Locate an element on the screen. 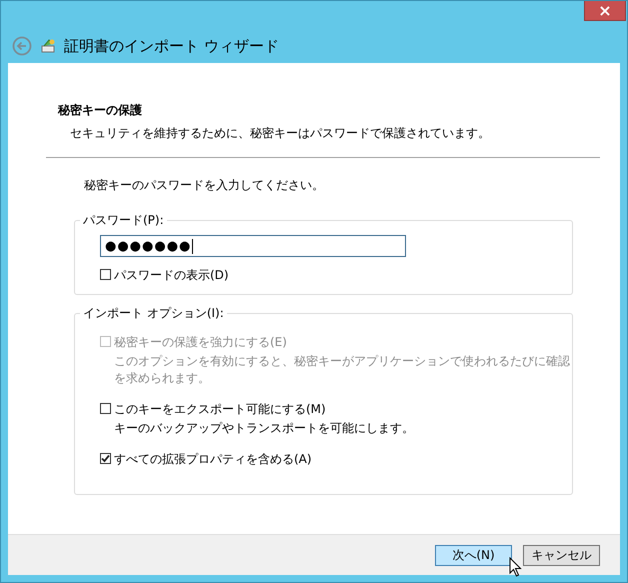 The height and width of the screenshot is (583, 628). checkbox-label: このキーをエクスポート可能にする(M) is located at coordinates (220, 409).